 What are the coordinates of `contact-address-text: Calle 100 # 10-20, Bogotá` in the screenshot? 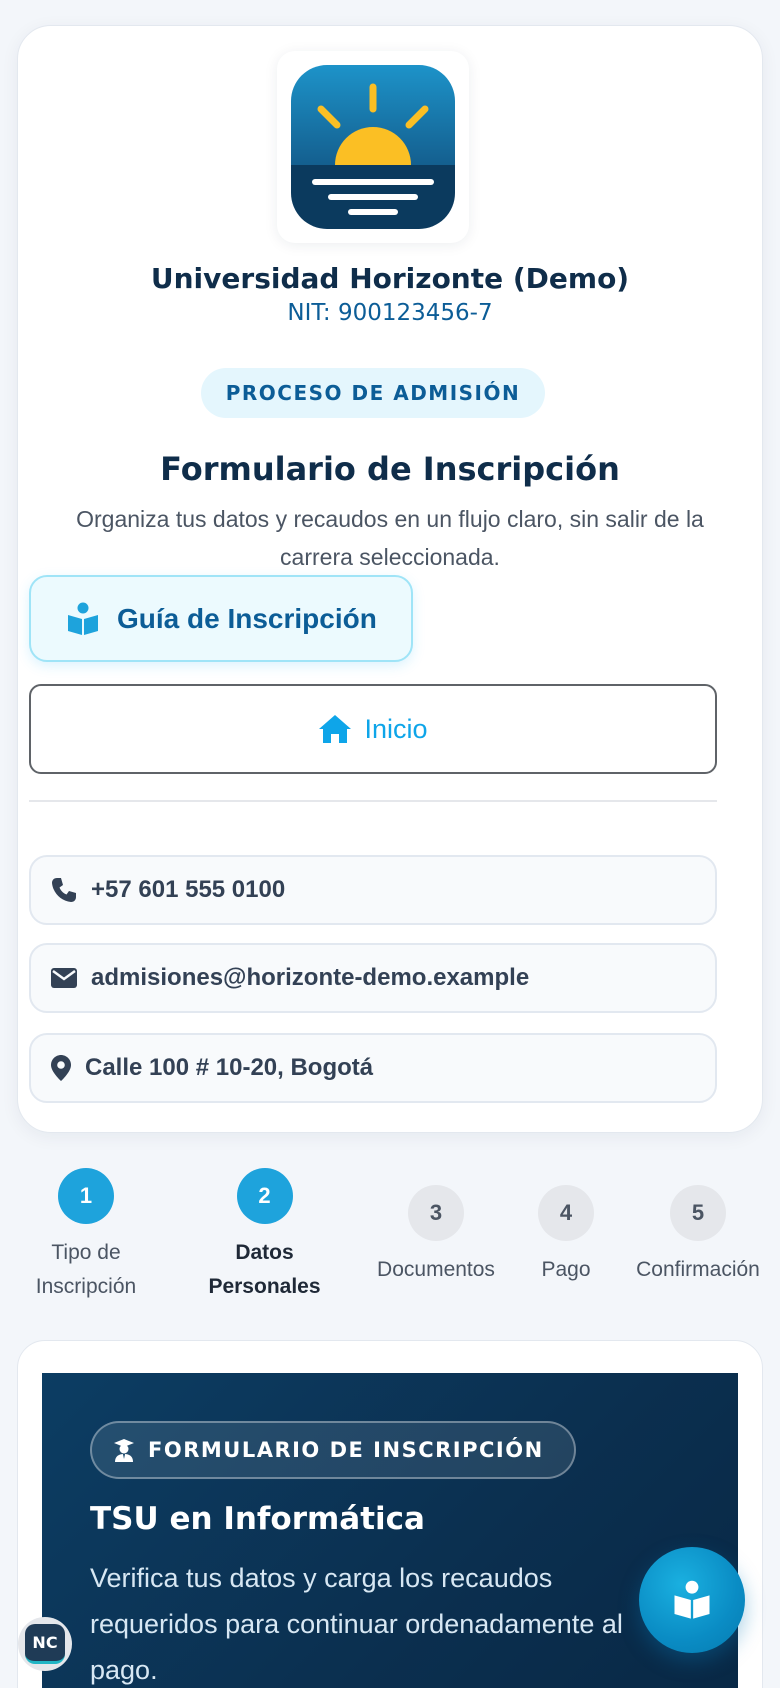 It's located at (229, 1067).